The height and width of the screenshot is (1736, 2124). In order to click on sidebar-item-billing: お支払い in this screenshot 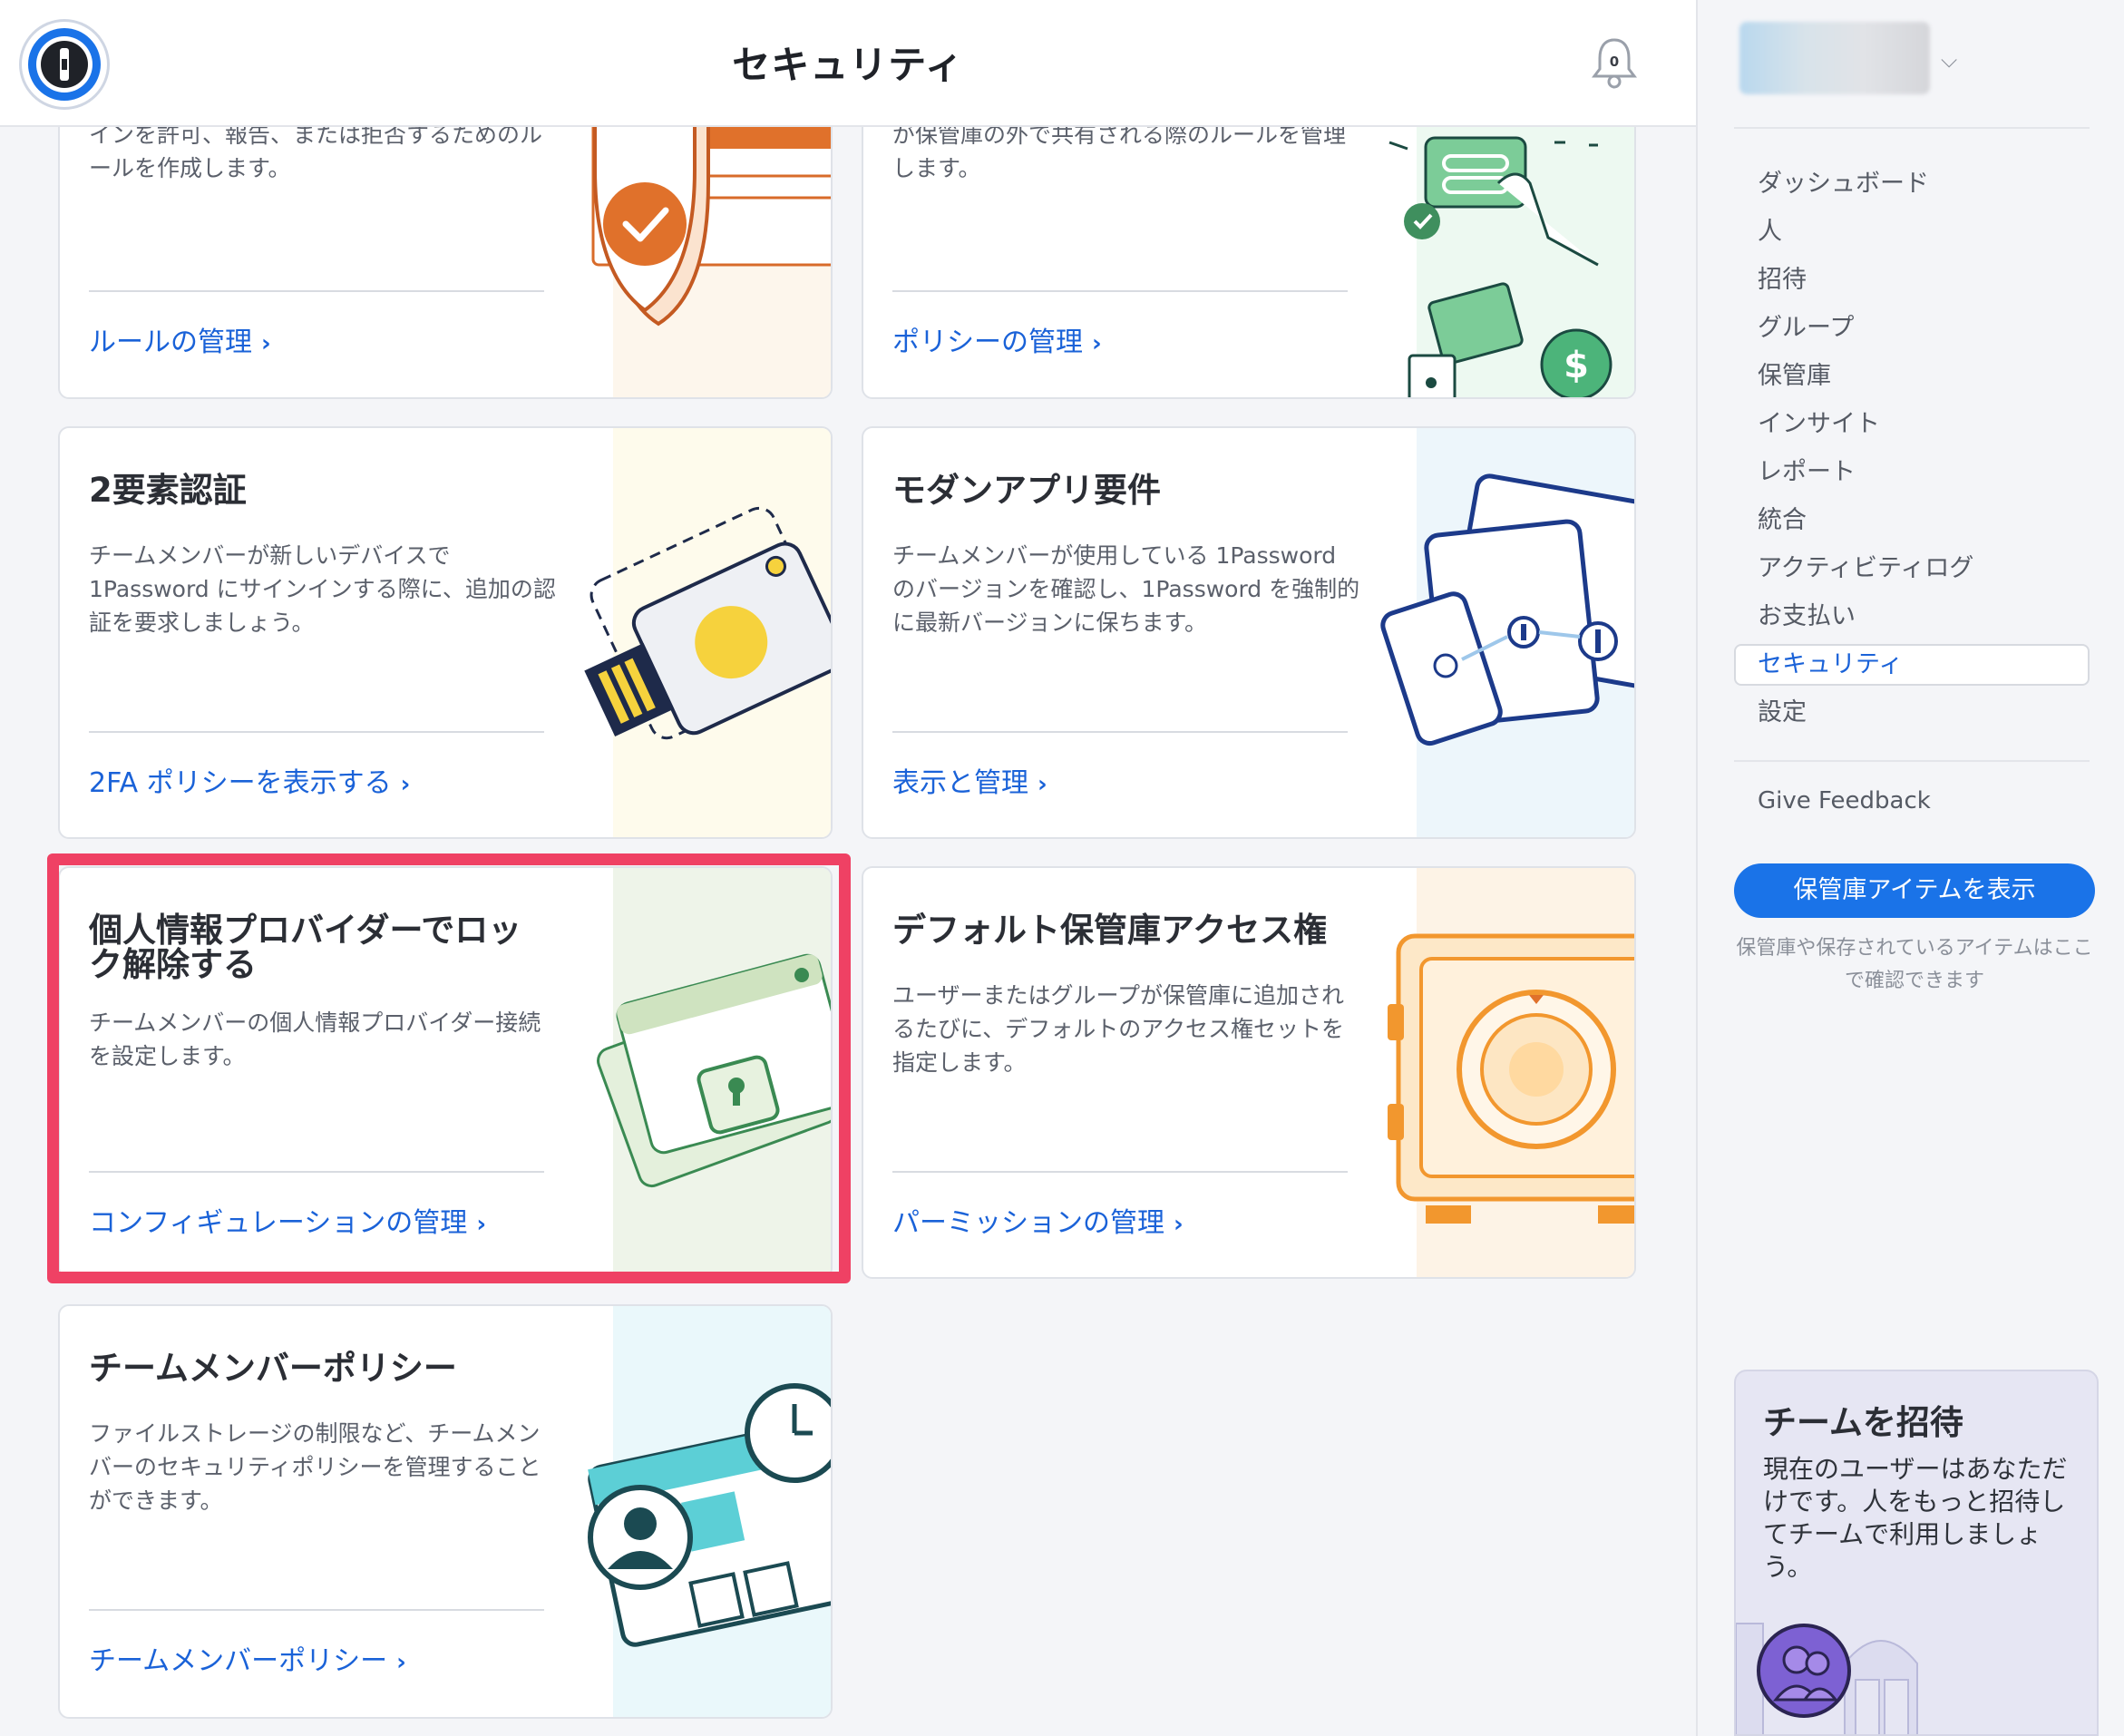, I will do `click(1912, 617)`.